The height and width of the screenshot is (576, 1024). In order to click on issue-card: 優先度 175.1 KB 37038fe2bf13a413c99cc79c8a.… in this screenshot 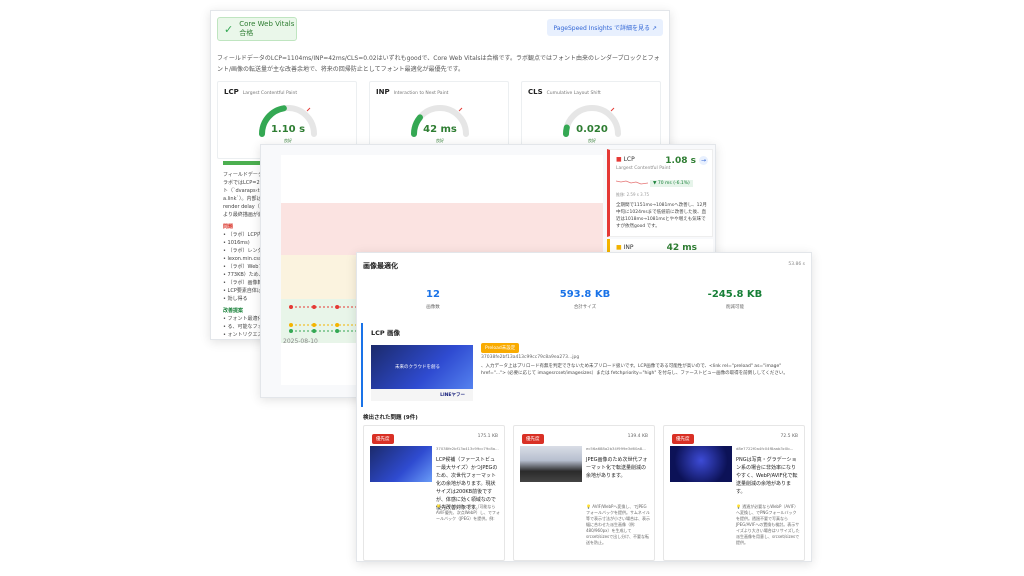, I will do `click(434, 493)`.